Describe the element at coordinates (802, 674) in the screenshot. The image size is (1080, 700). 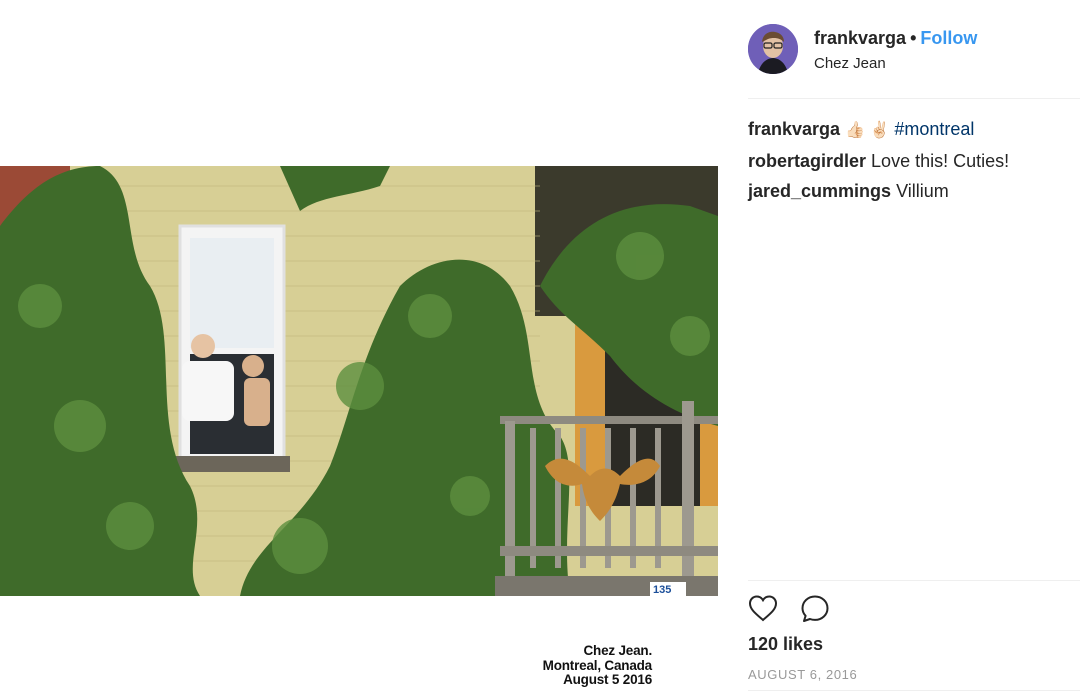
I see `post-date: AUGUST 6, 2016` at that location.